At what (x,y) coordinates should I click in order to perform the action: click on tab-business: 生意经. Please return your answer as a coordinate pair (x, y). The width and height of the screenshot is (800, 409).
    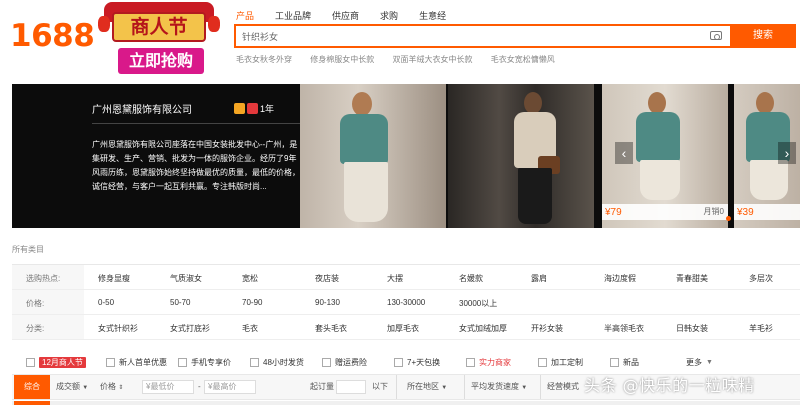
    Looking at the image, I should click on (432, 15).